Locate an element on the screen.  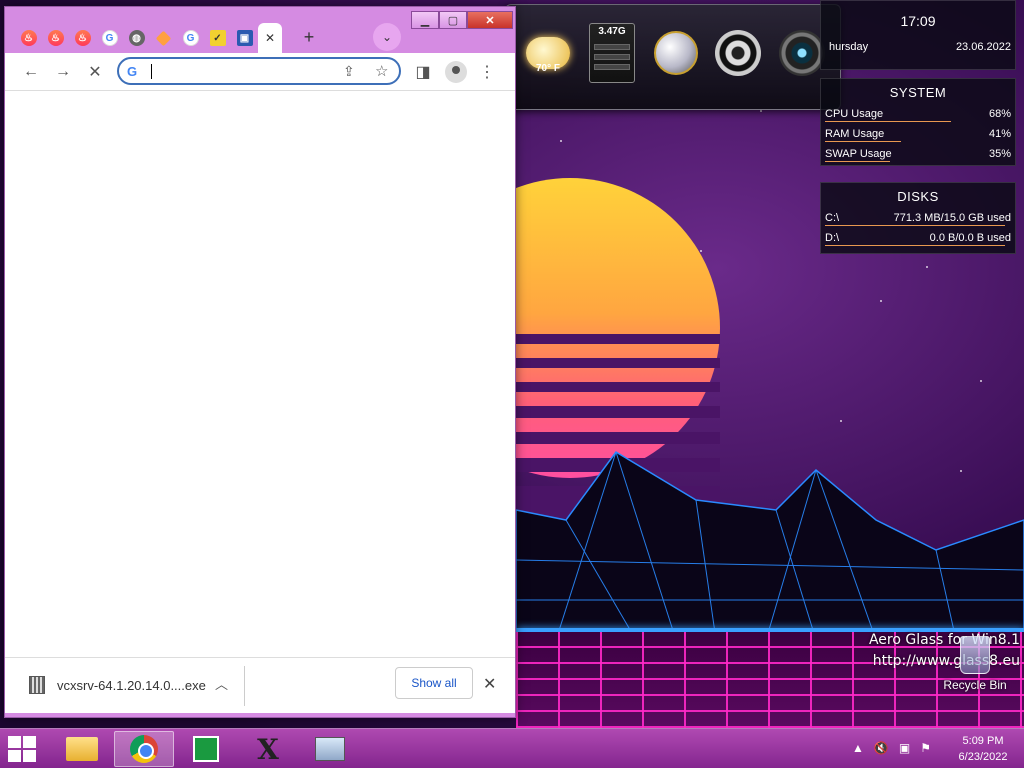
speaker-icon is located at coordinates (738, 53).